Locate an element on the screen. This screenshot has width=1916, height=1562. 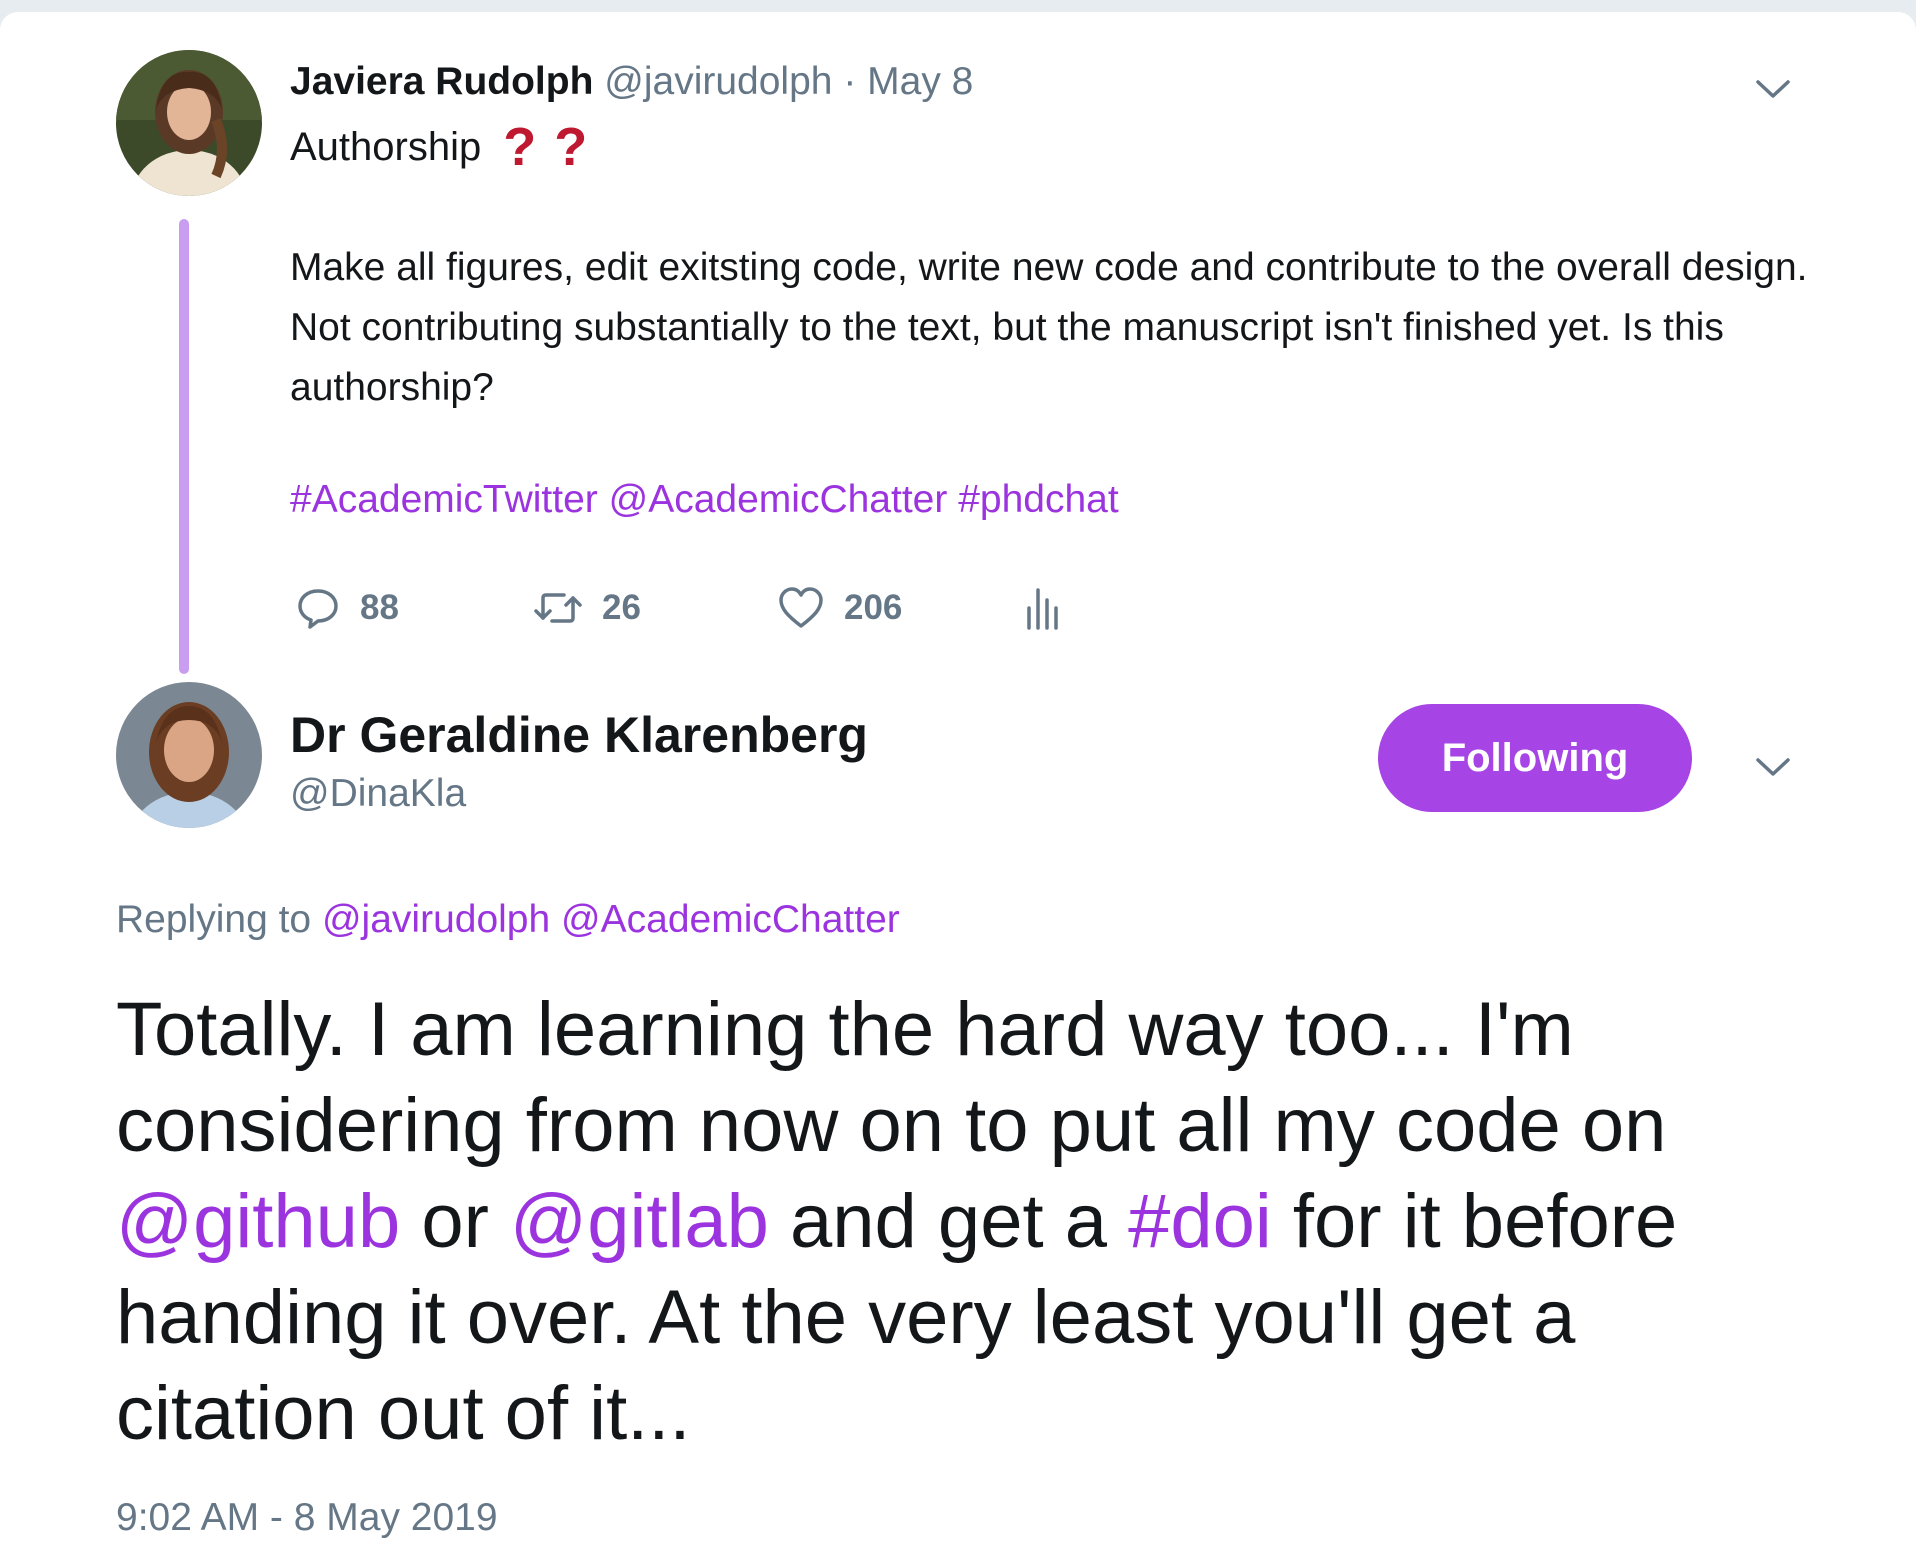
tweet1-title-text: Authorship is located at coordinates (386, 146).